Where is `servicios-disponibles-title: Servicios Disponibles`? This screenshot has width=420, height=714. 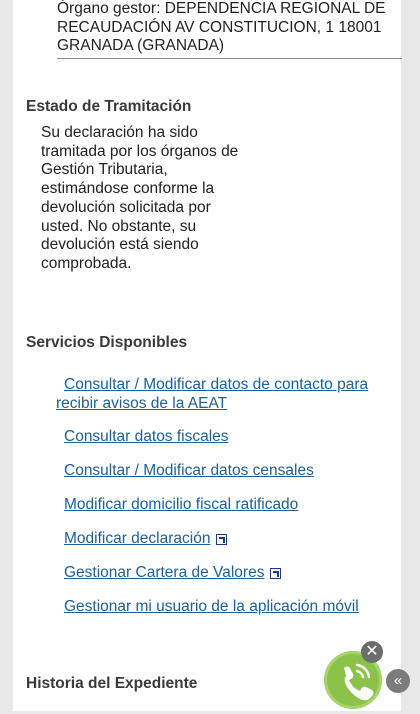 servicios-disponibles-title: Servicios Disponibles is located at coordinates (107, 342).